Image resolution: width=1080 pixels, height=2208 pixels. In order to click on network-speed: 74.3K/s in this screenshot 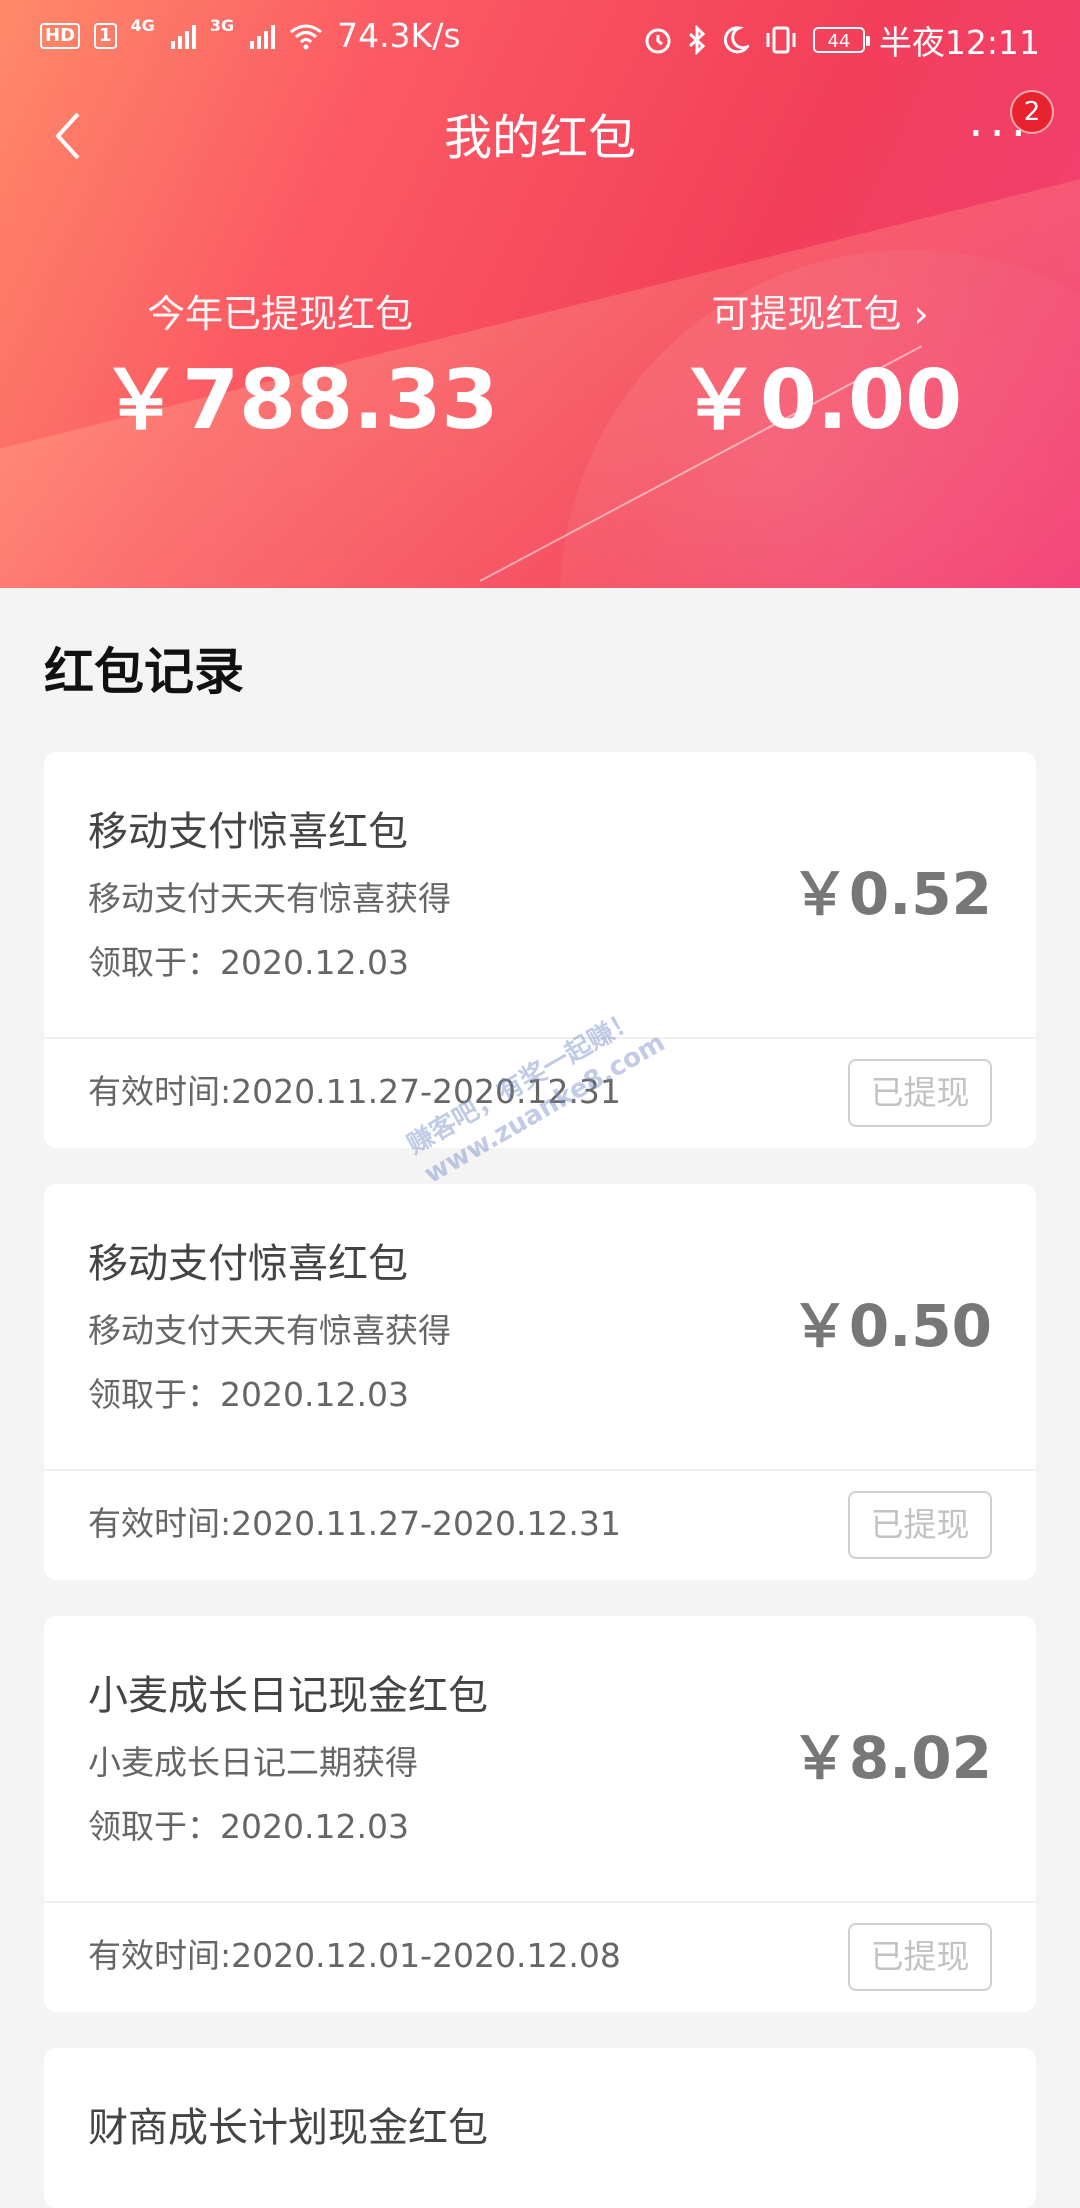, I will do `click(399, 35)`.